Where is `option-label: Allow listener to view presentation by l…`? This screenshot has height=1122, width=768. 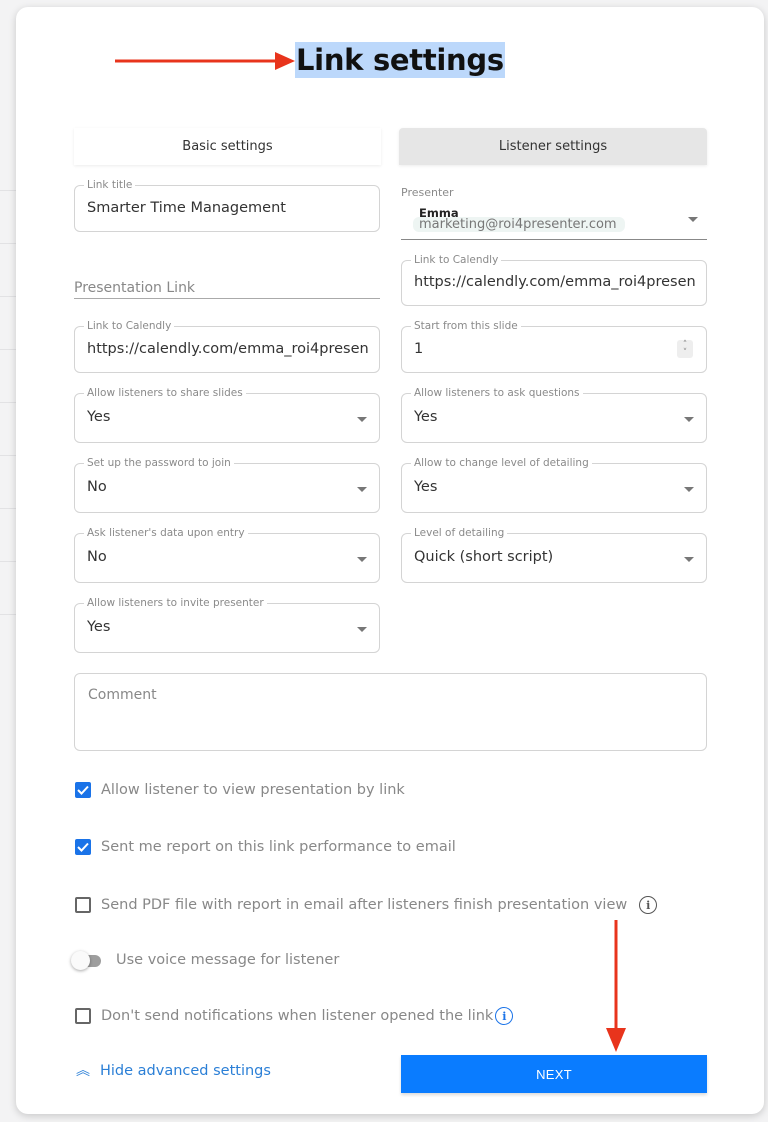 option-label: Allow listener to view presentation by l… is located at coordinates (253, 790).